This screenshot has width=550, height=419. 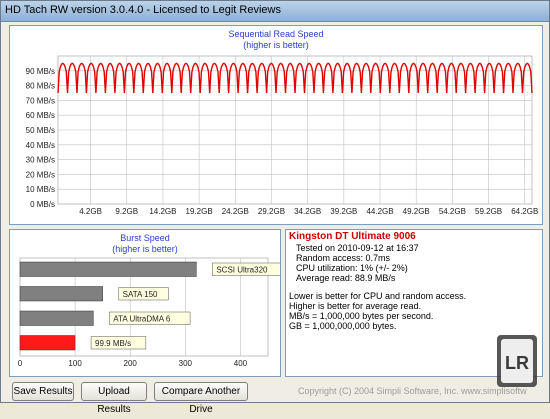 What do you see at coordinates (114, 398) in the screenshot?
I see `upload-results-button: Upload Results` at bounding box center [114, 398].